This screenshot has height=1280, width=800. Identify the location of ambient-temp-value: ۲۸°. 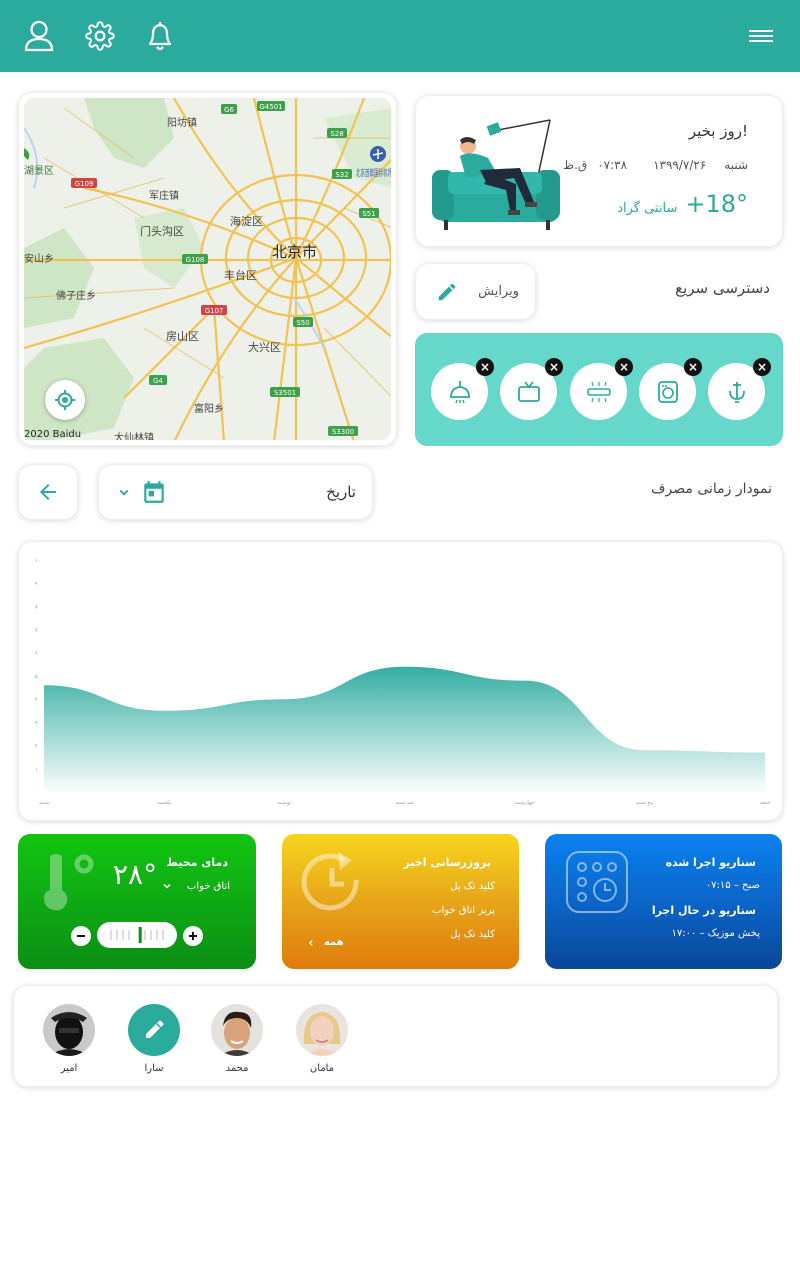
(135, 874).